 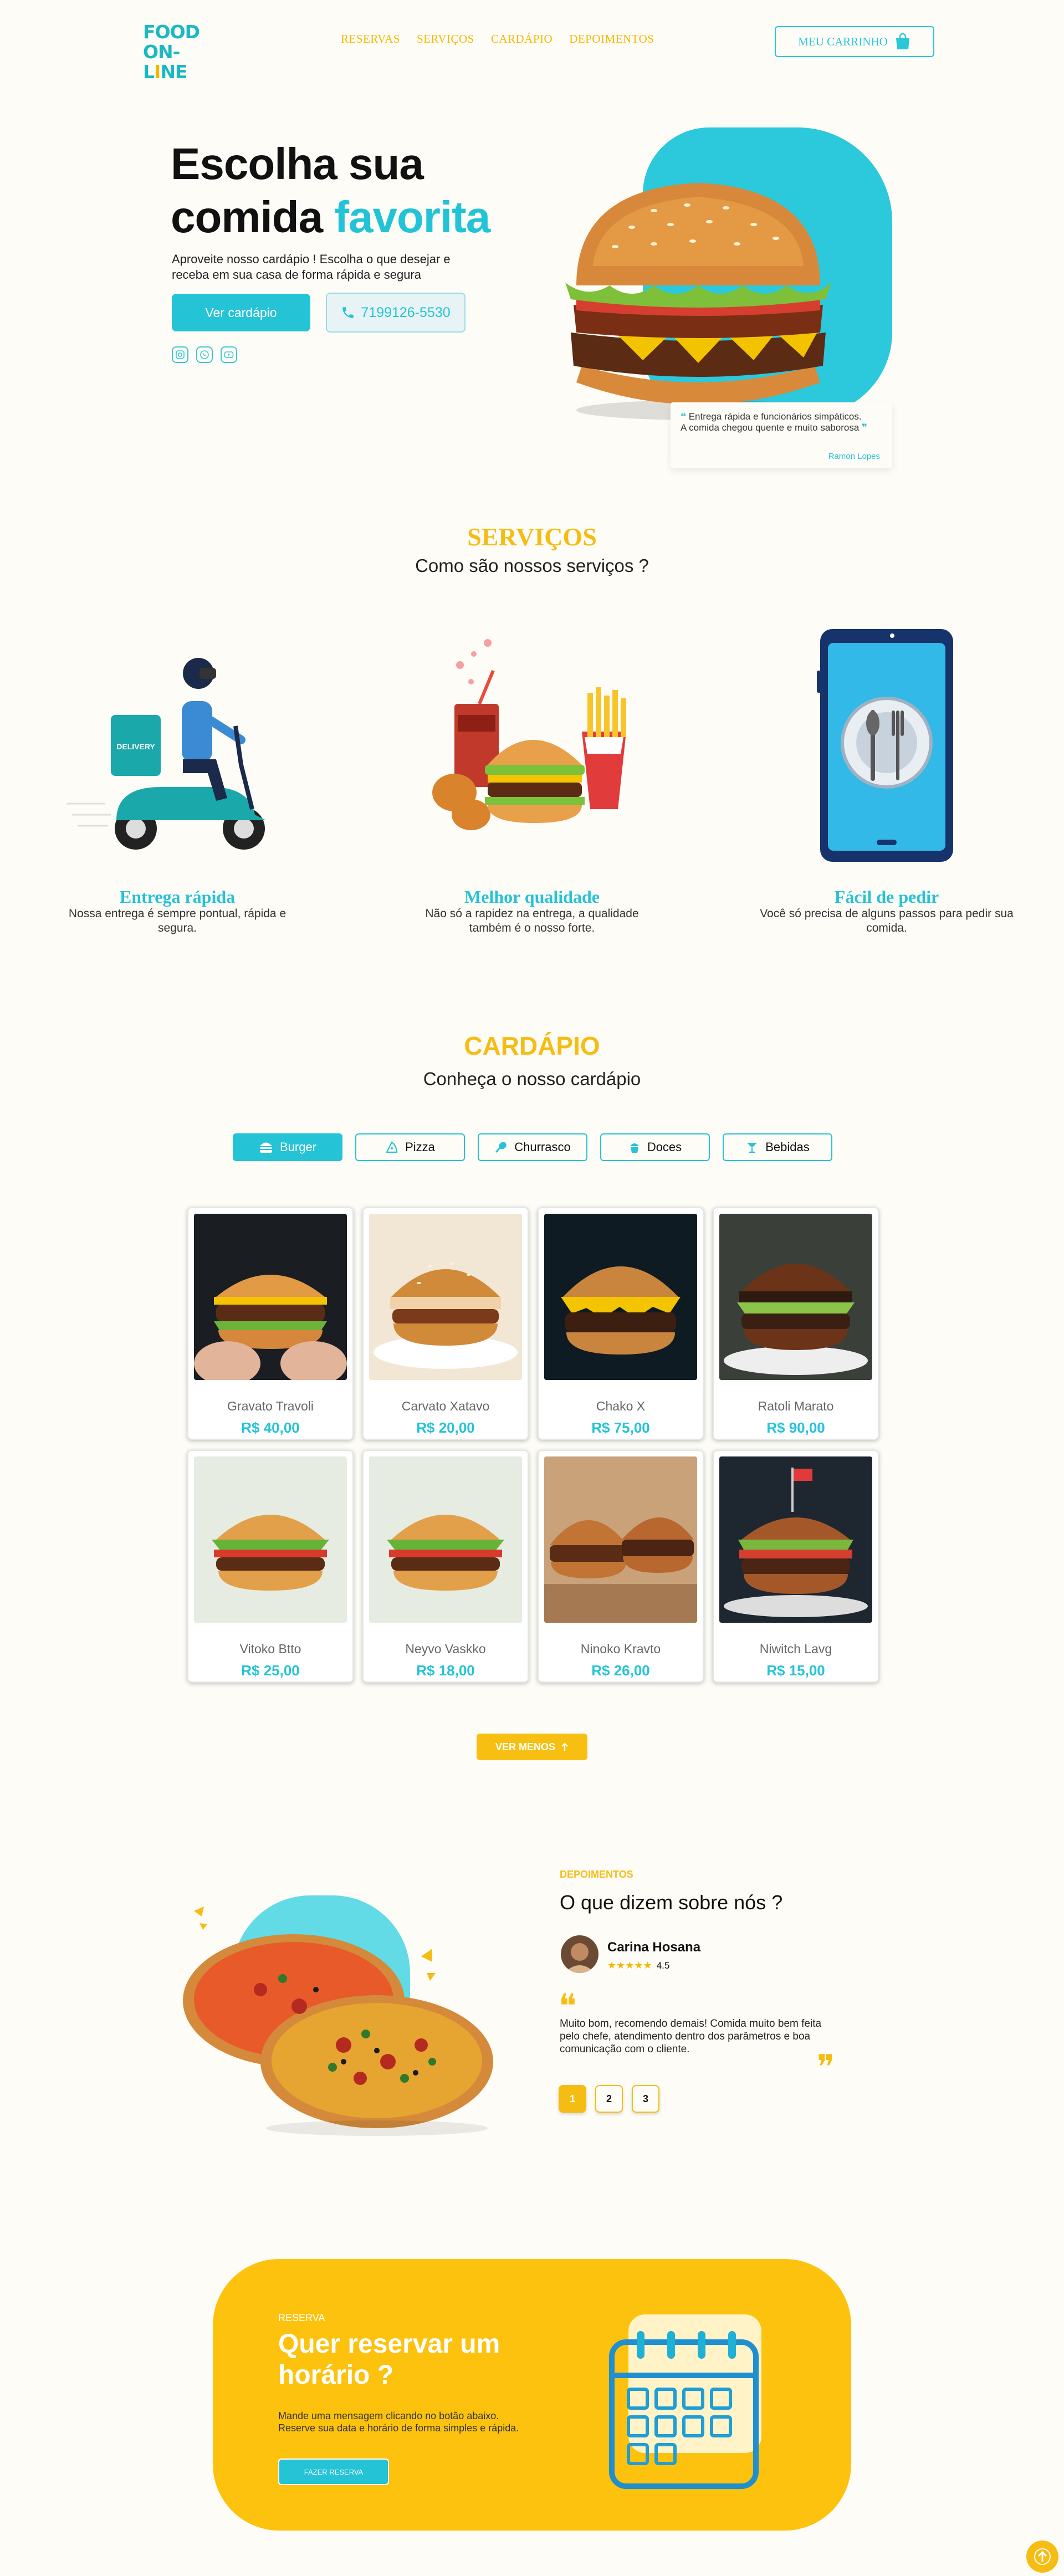 I want to click on service-title: Entrega rápida, so click(x=177, y=897).